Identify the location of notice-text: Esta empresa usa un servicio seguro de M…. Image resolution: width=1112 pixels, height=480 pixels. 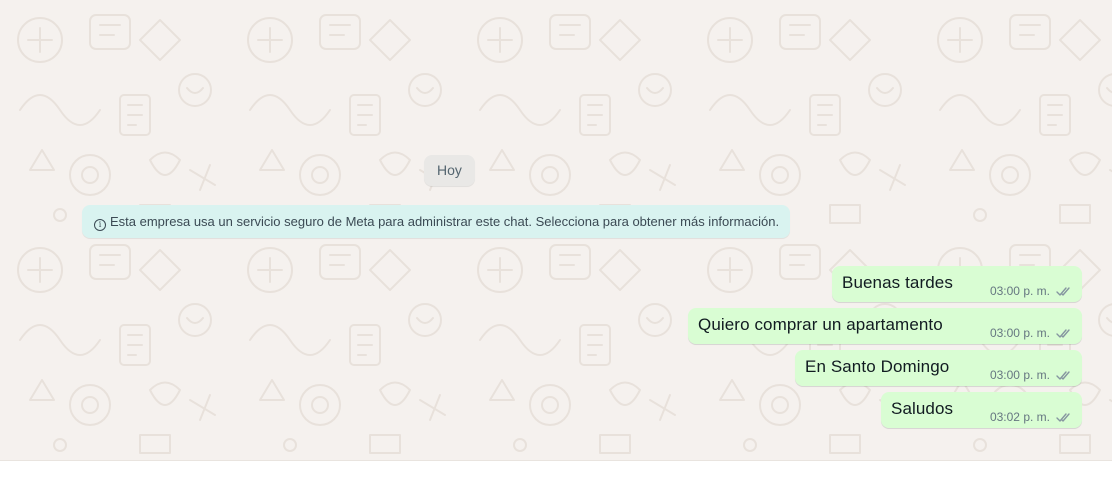
(445, 221).